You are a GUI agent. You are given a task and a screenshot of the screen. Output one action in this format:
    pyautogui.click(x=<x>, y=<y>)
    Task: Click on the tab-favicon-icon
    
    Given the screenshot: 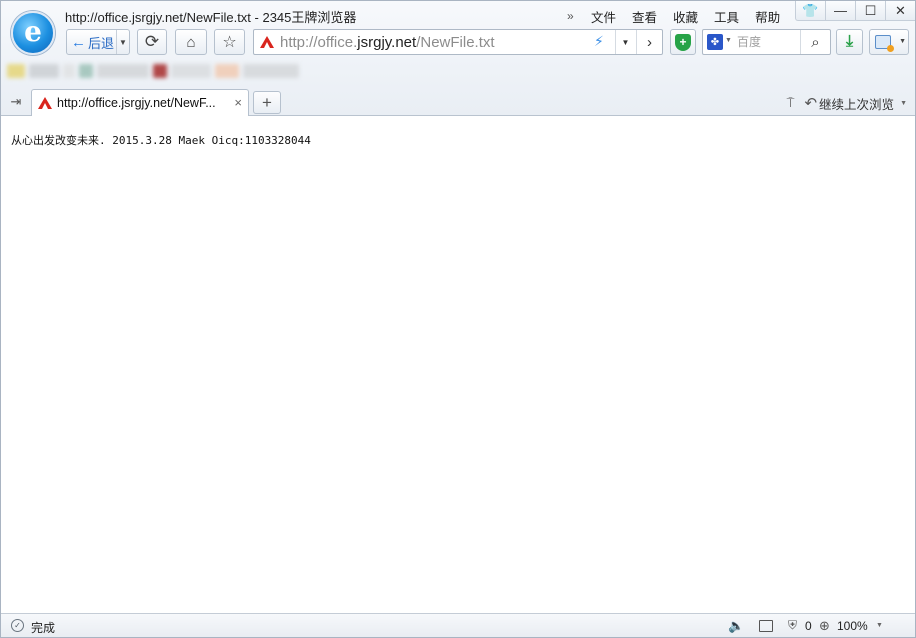 What is the action you would take?
    pyautogui.click(x=45, y=103)
    